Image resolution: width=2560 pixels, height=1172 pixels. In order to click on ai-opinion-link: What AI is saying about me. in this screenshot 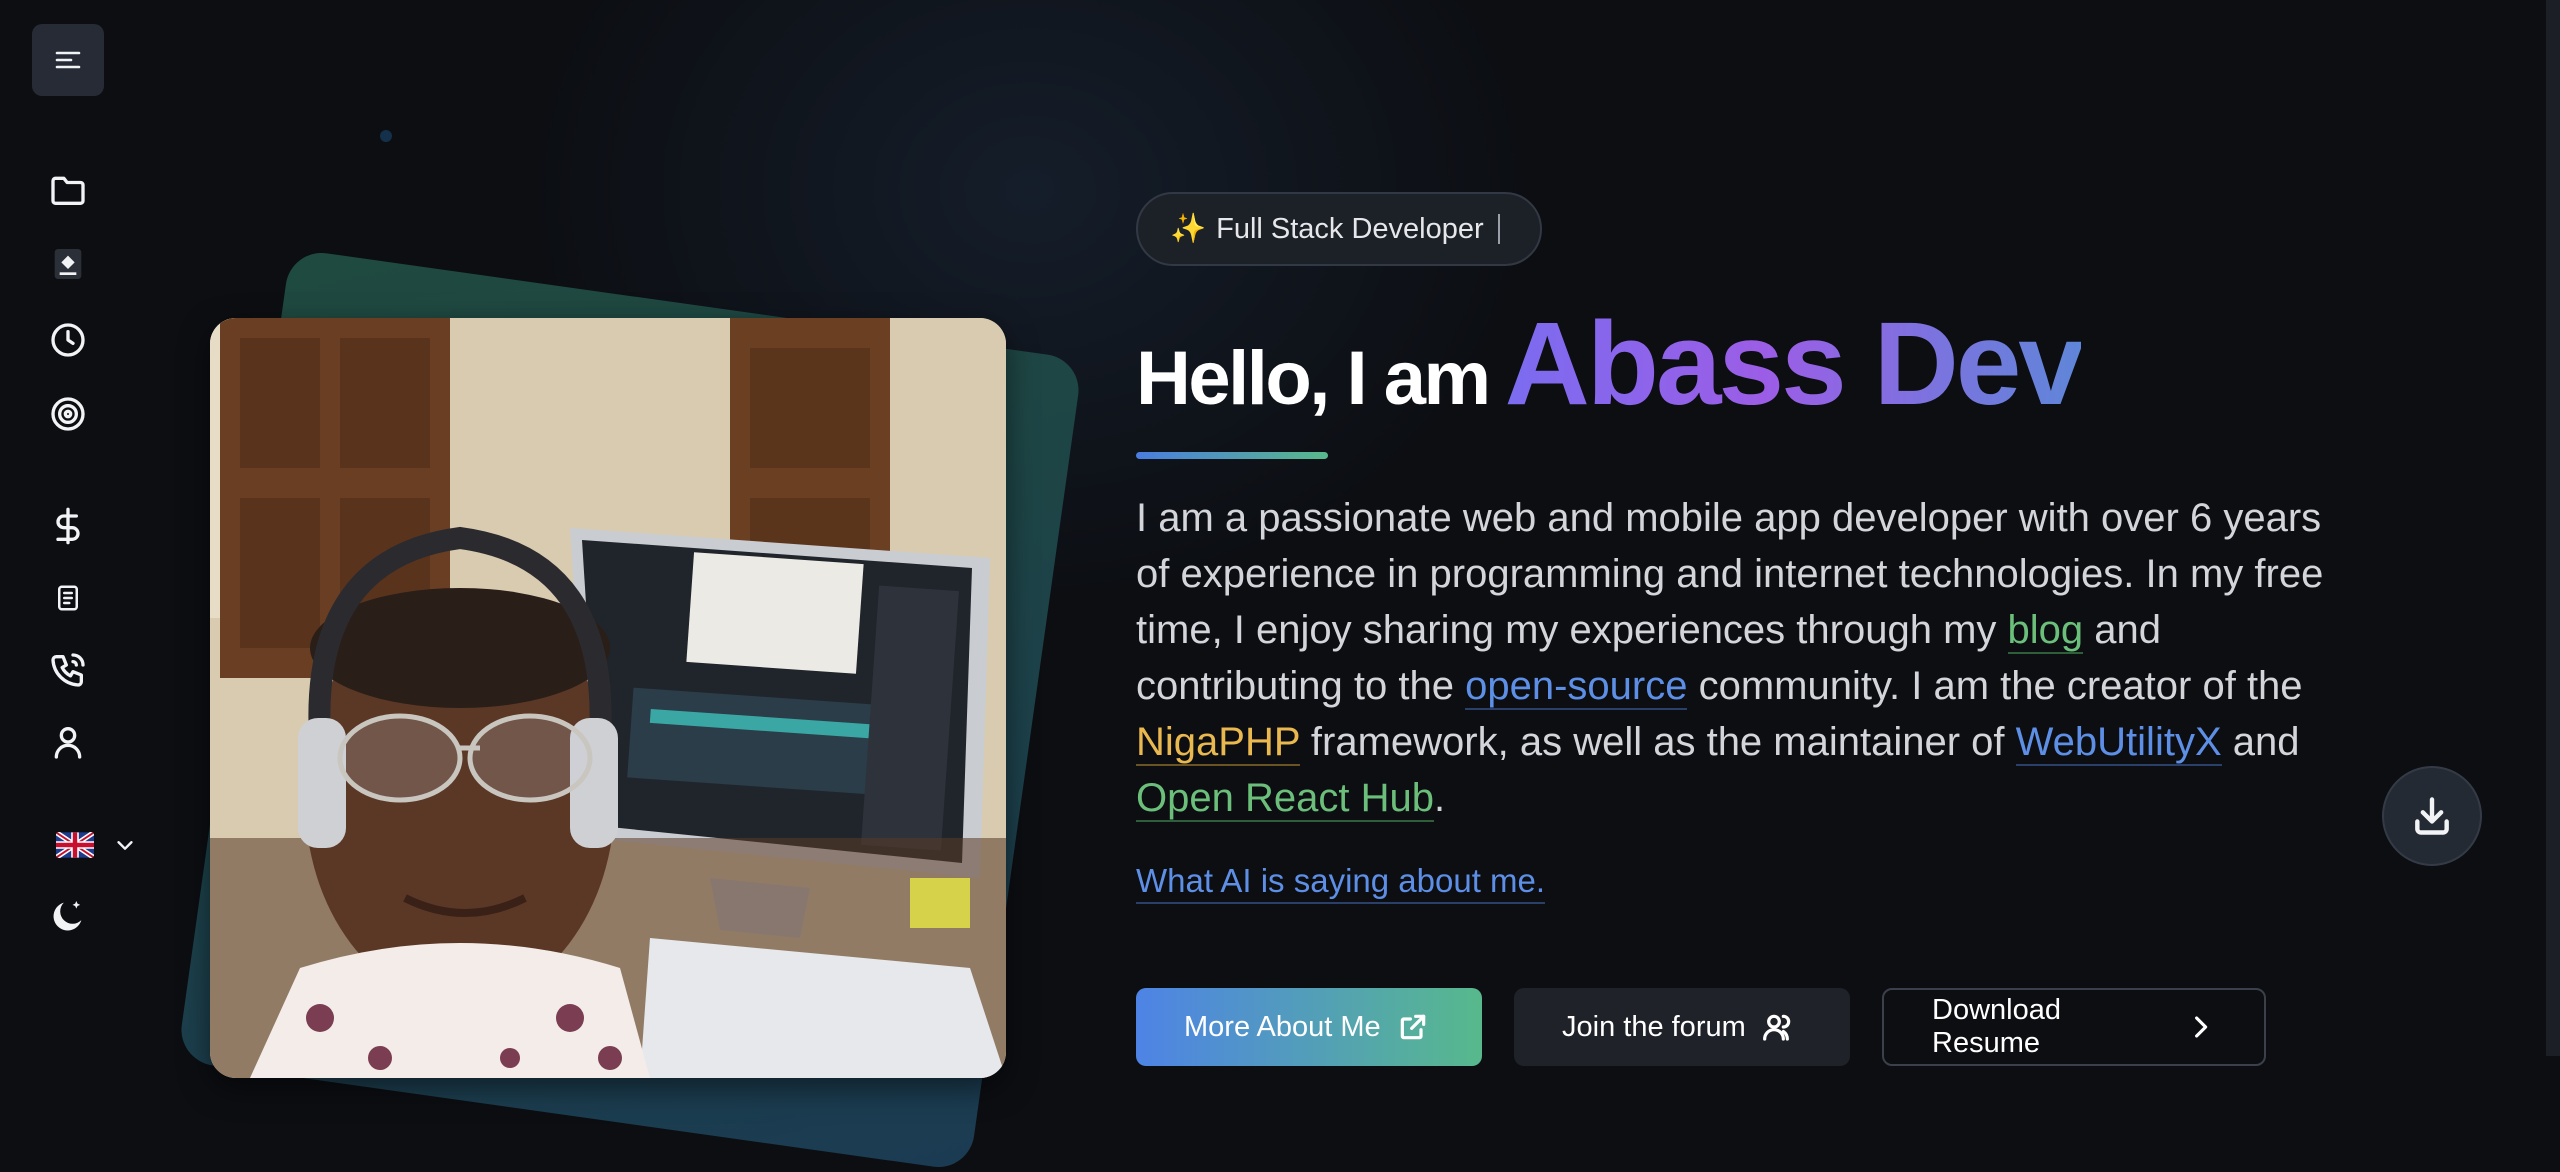, I will do `click(1341, 883)`.